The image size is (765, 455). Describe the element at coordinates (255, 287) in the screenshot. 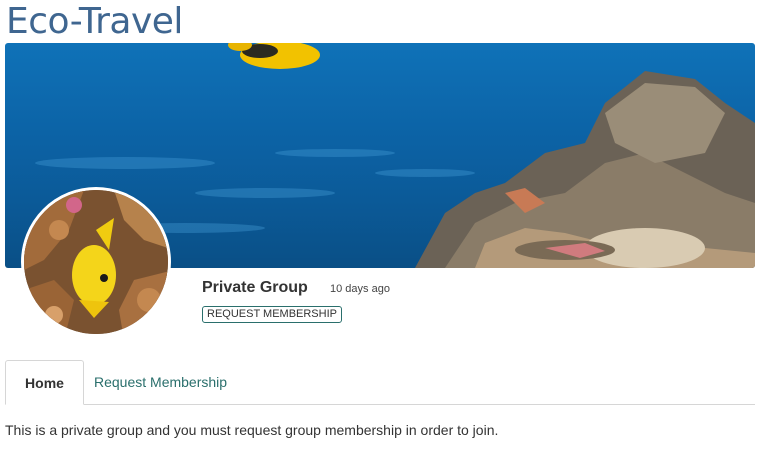

I see `group-privacy-label: Private Group` at that location.